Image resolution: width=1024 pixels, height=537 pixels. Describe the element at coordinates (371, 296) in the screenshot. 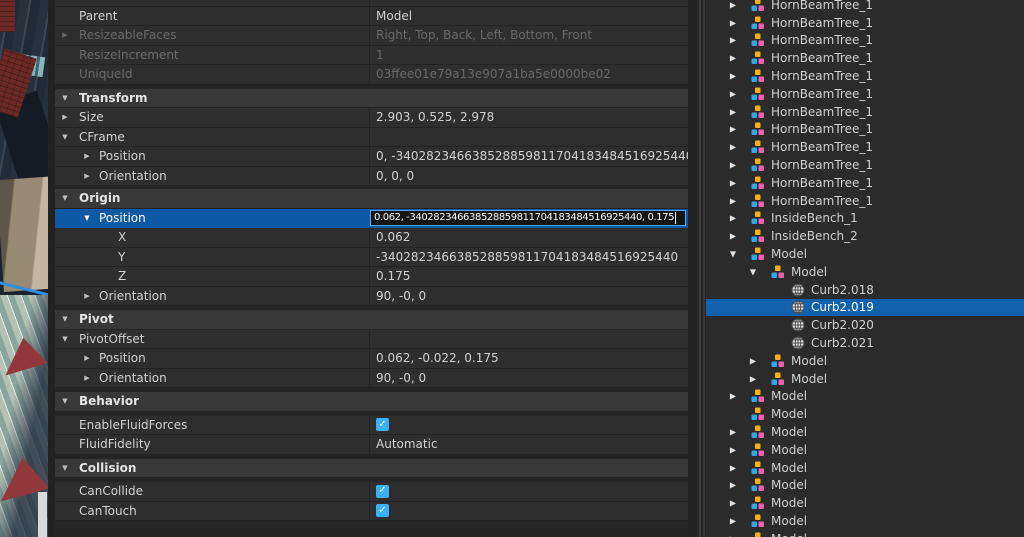

I see `property-row-origin-orientation: ▶ Orientation 90, -0, 0` at that location.